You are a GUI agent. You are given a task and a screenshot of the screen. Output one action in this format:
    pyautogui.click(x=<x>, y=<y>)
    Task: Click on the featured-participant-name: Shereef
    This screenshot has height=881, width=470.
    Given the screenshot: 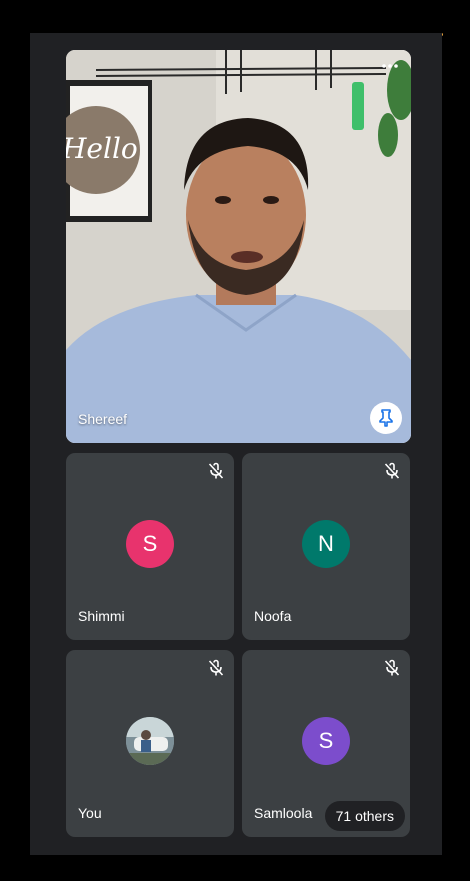 What is the action you would take?
    pyautogui.click(x=103, y=419)
    